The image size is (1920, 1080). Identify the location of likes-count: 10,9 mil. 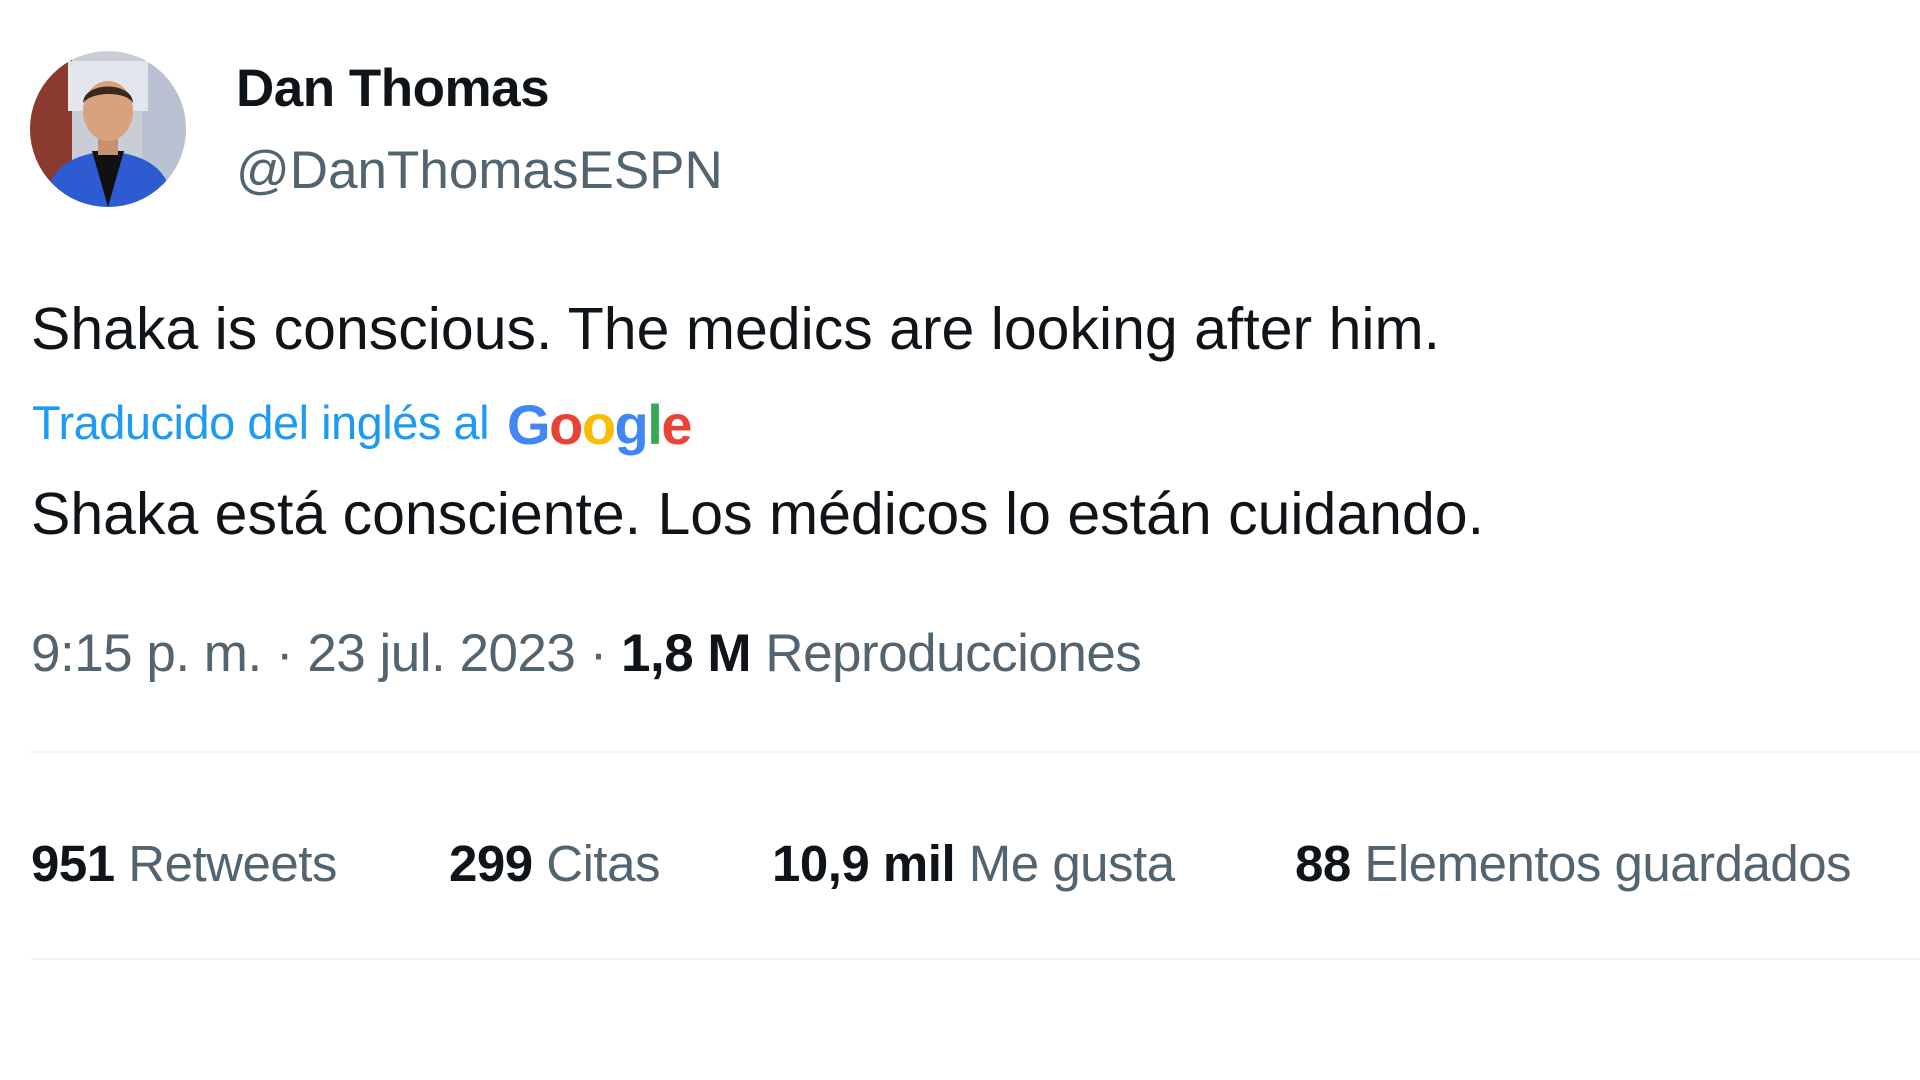
(864, 863).